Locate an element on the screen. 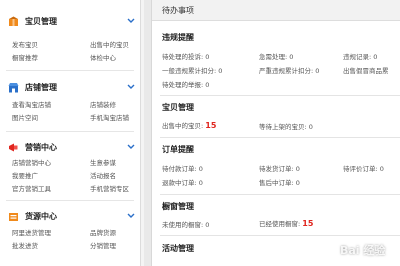 The width and height of the screenshot is (400, 266). todo-item-label: 一般违规累计扣分: is located at coordinates (189, 71).